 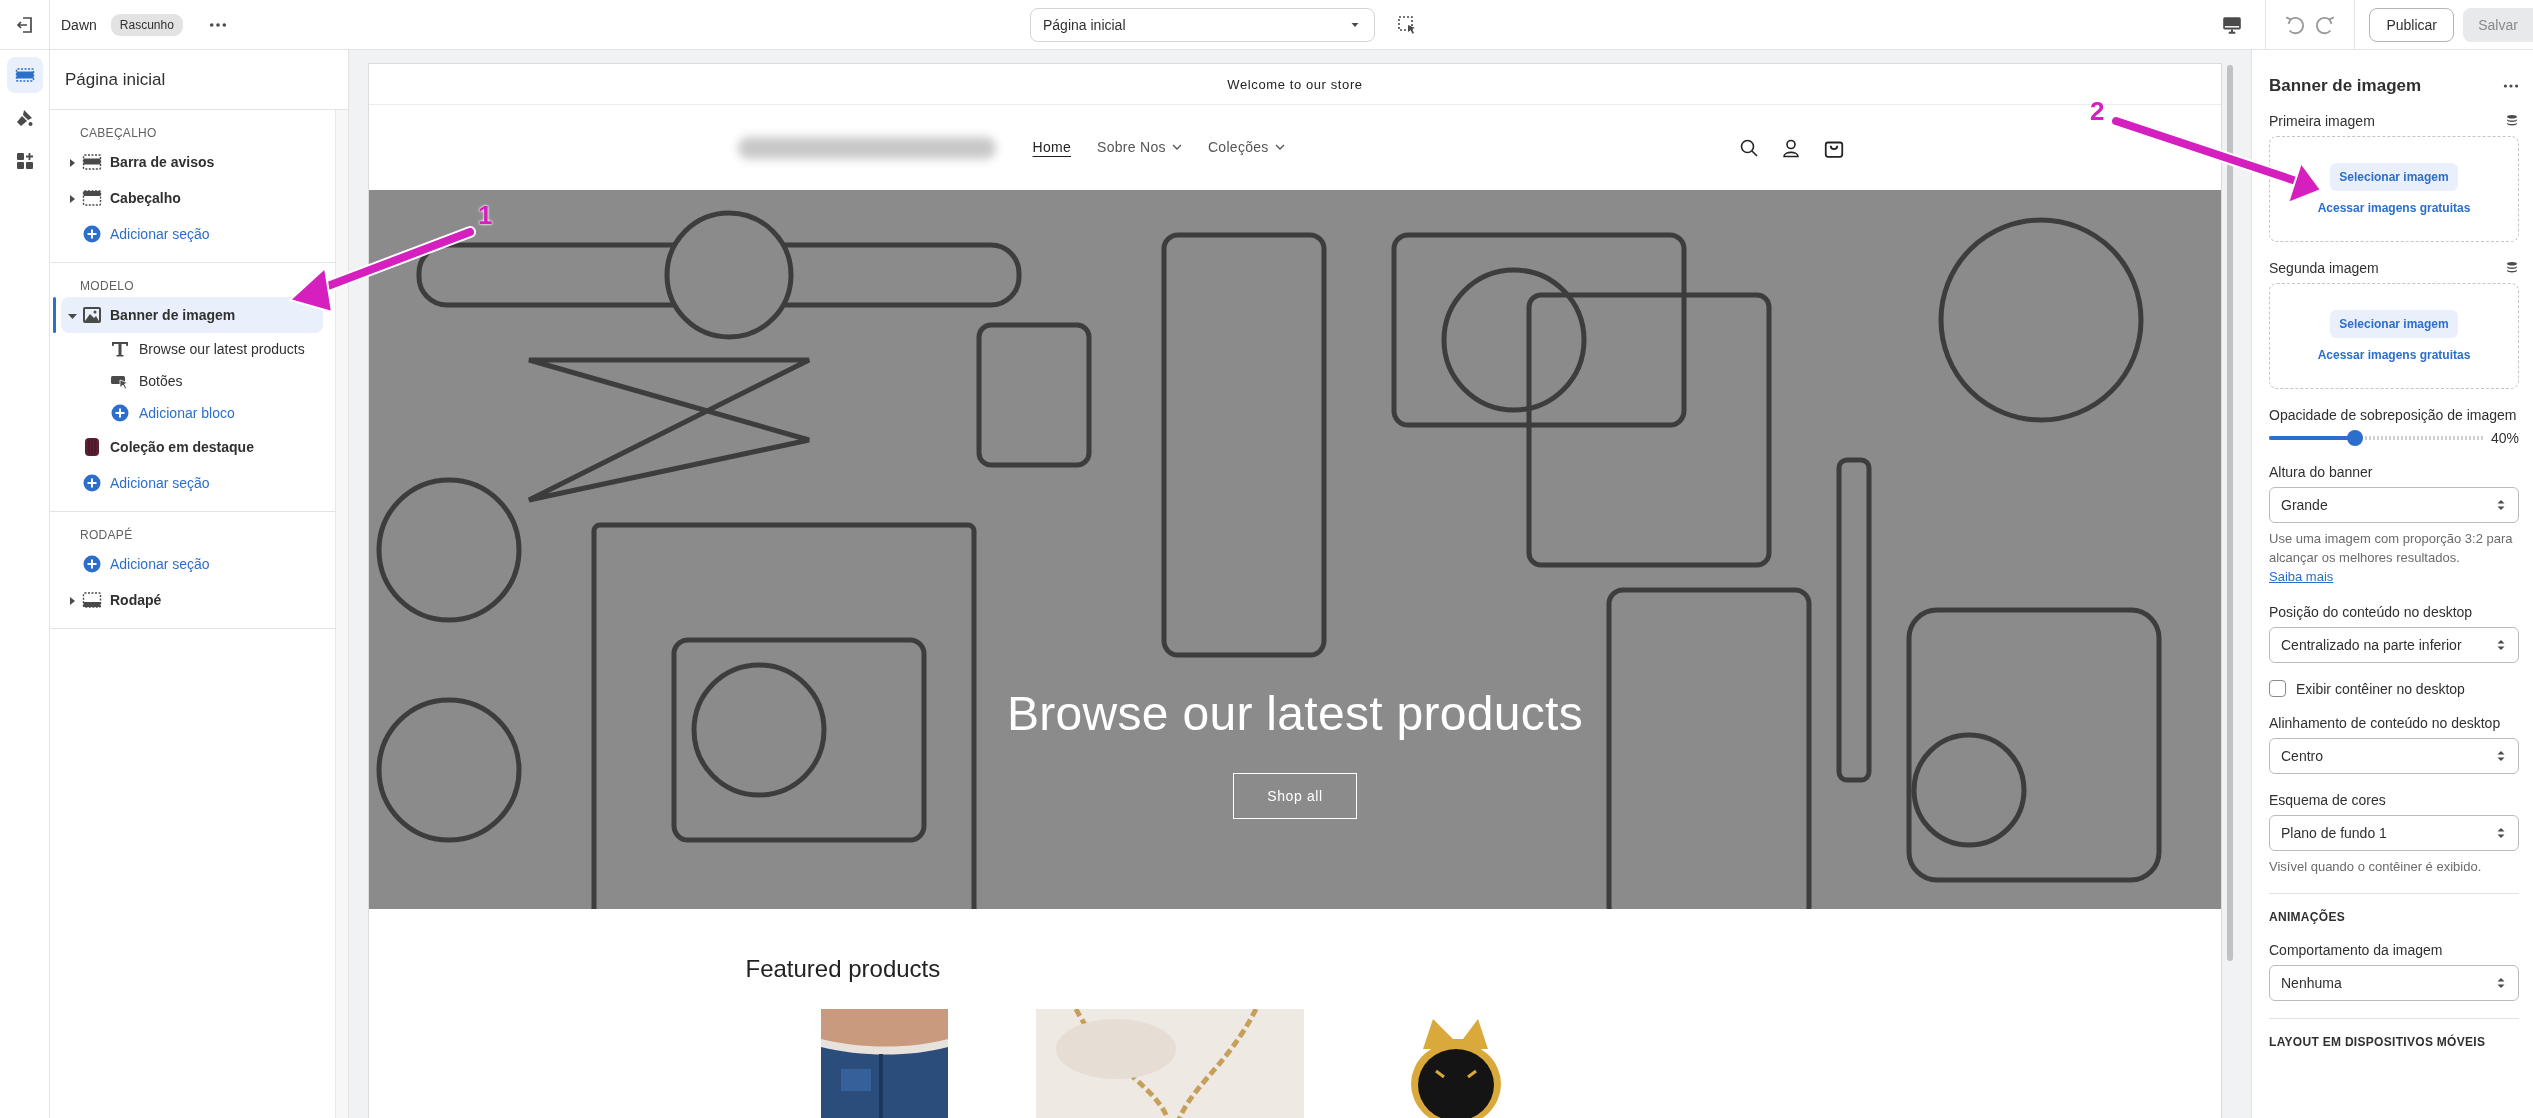 What do you see at coordinates (485, 215) in the screenshot?
I see `annotation-number: 1` at bounding box center [485, 215].